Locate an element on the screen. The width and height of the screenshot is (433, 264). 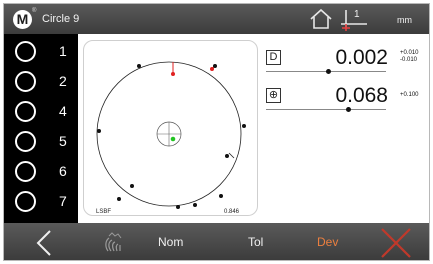
unit-label: mm is located at coordinates (404, 20).